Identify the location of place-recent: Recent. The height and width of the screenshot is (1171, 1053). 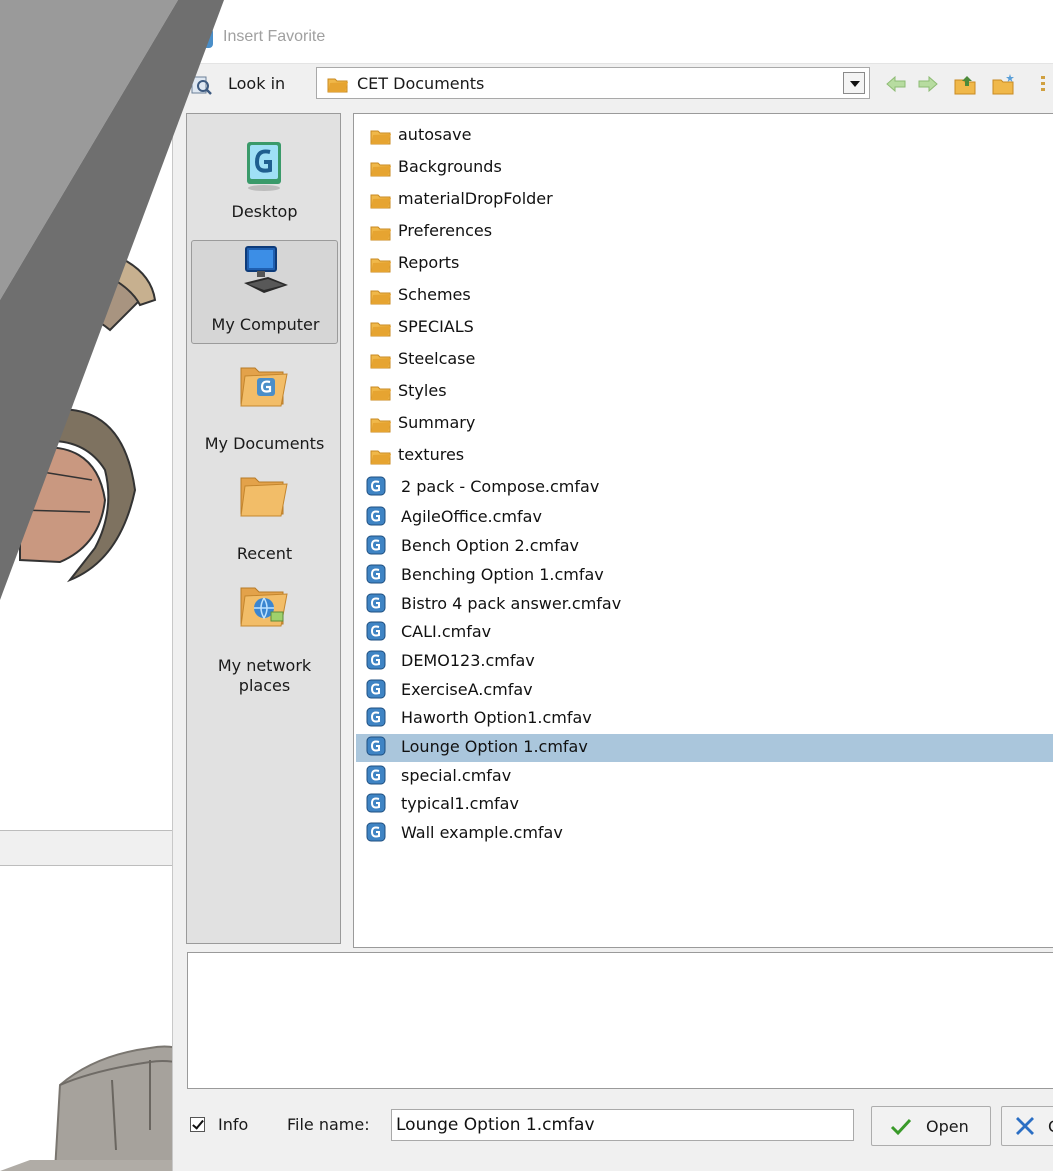
(264, 512).